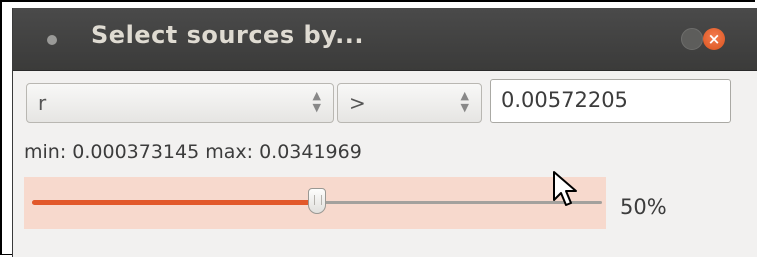  I want to click on field-select-value: r, so click(42, 103).